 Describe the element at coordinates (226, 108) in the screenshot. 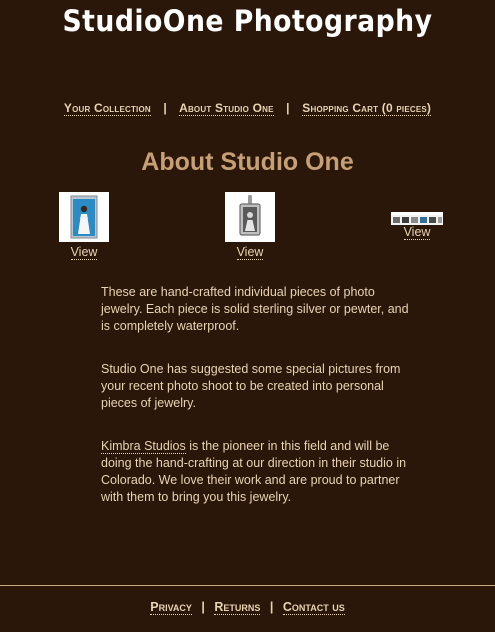

I see `nav-about-studio-one-link: About Studio One` at that location.